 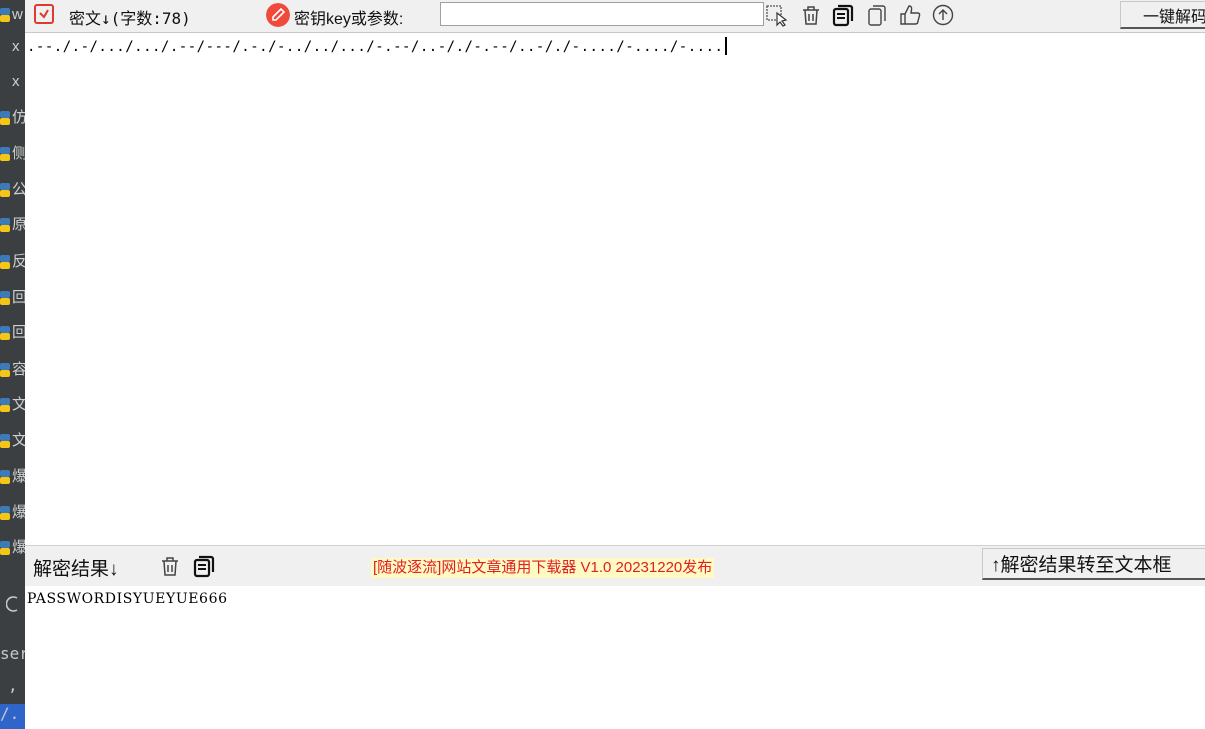 I want to click on terminal-text: /., so click(x=12, y=716).